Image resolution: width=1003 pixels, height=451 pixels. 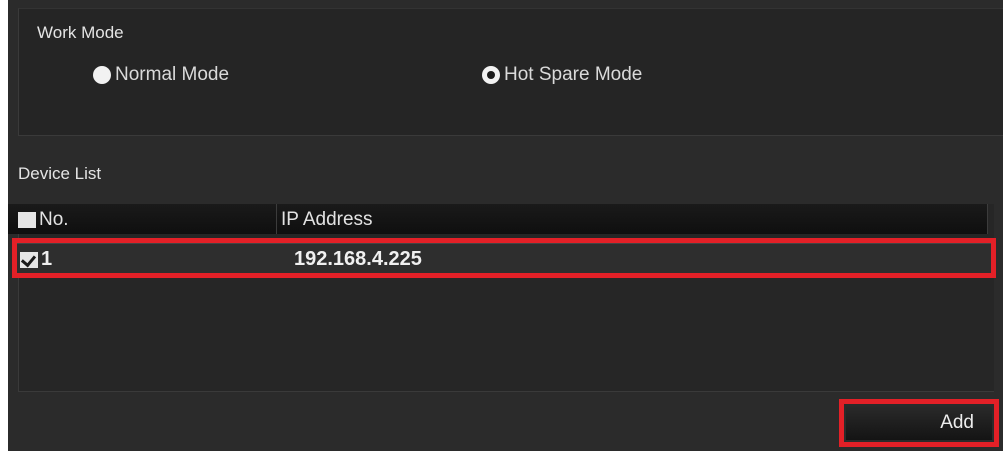 What do you see at coordinates (498, 219) in the screenshot?
I see `table-header: No. IP Address` at bounding box center [498, 219].